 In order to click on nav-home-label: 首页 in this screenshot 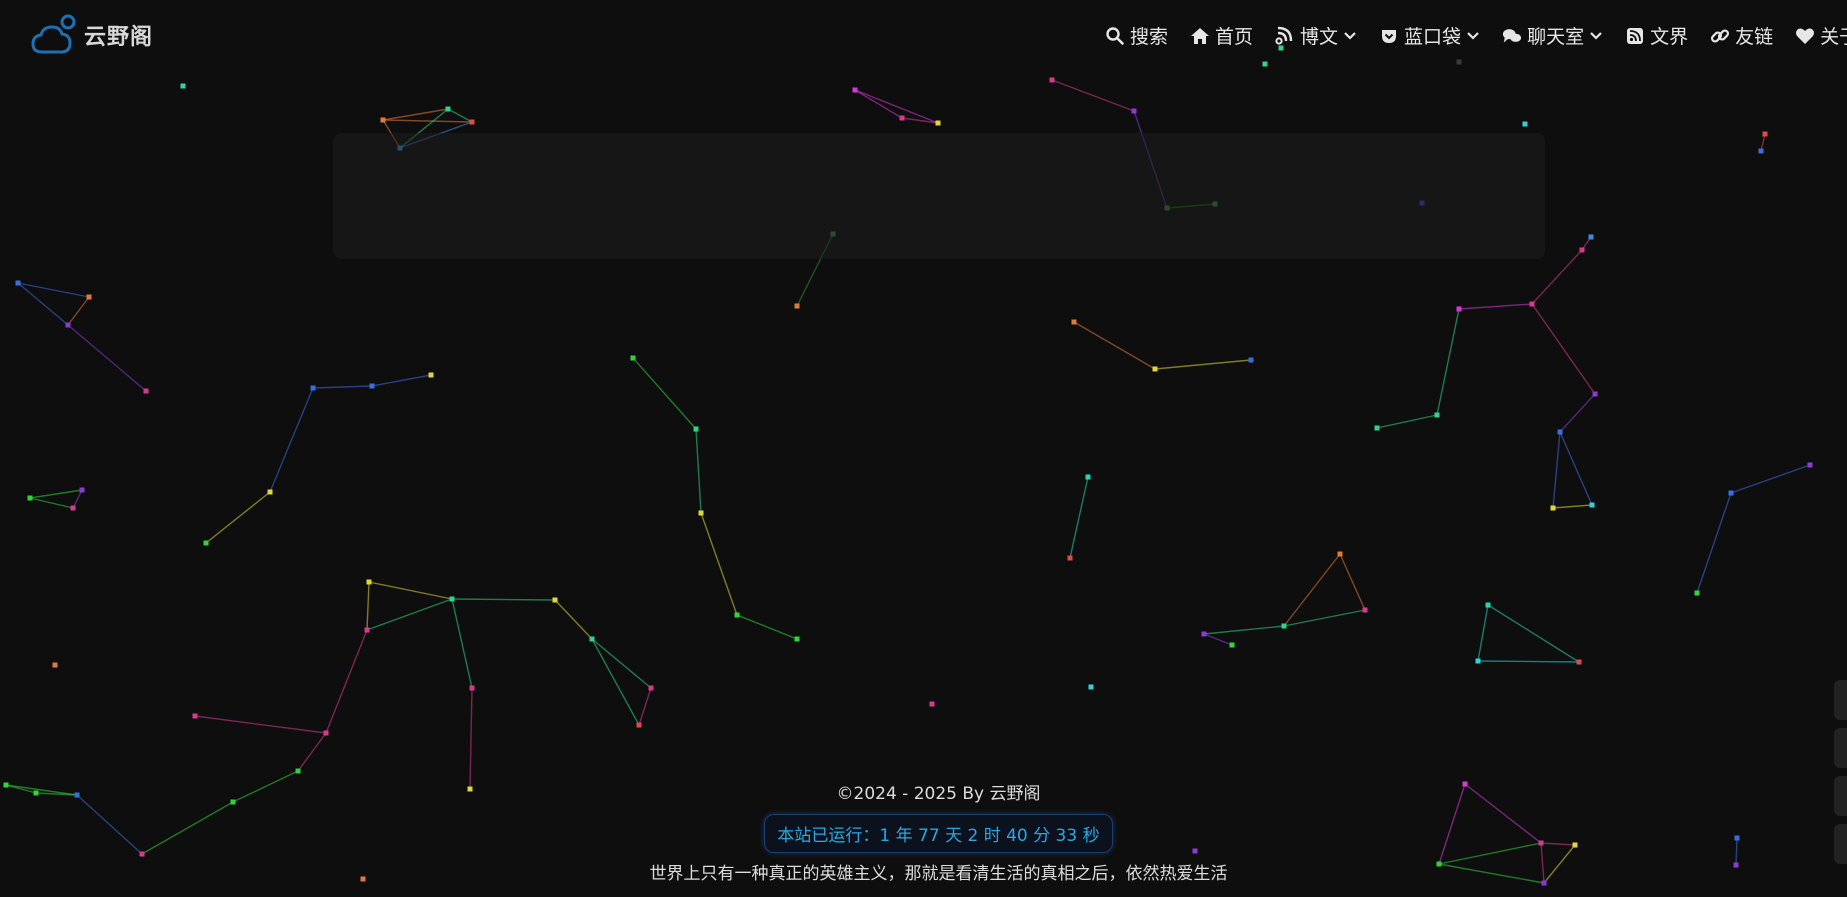, I will do `click(1234, 37)`.